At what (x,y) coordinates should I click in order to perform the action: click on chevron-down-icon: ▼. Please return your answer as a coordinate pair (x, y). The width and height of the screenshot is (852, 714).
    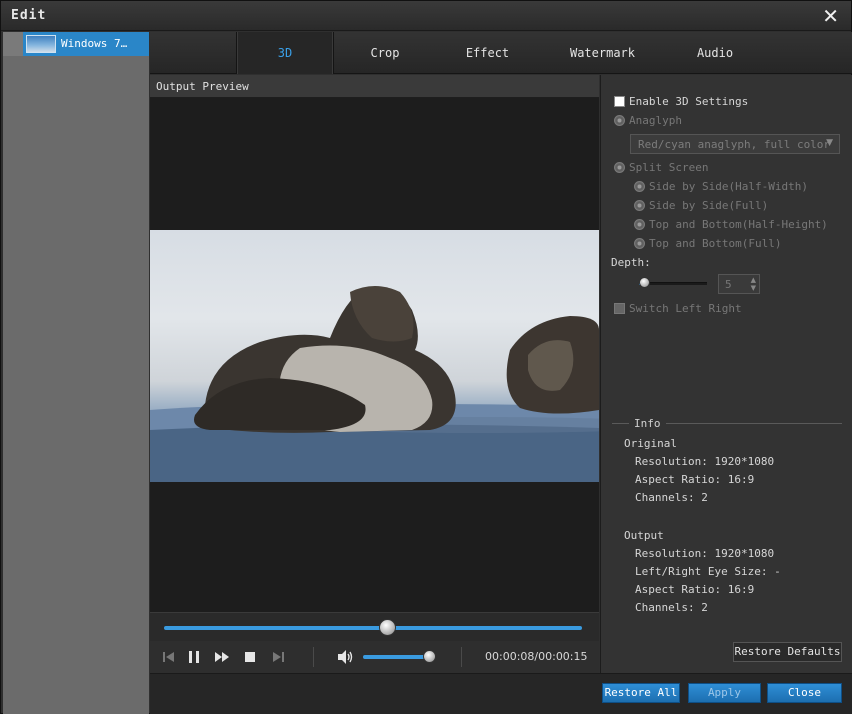
    Looking at the image, I should click on (829, 143).